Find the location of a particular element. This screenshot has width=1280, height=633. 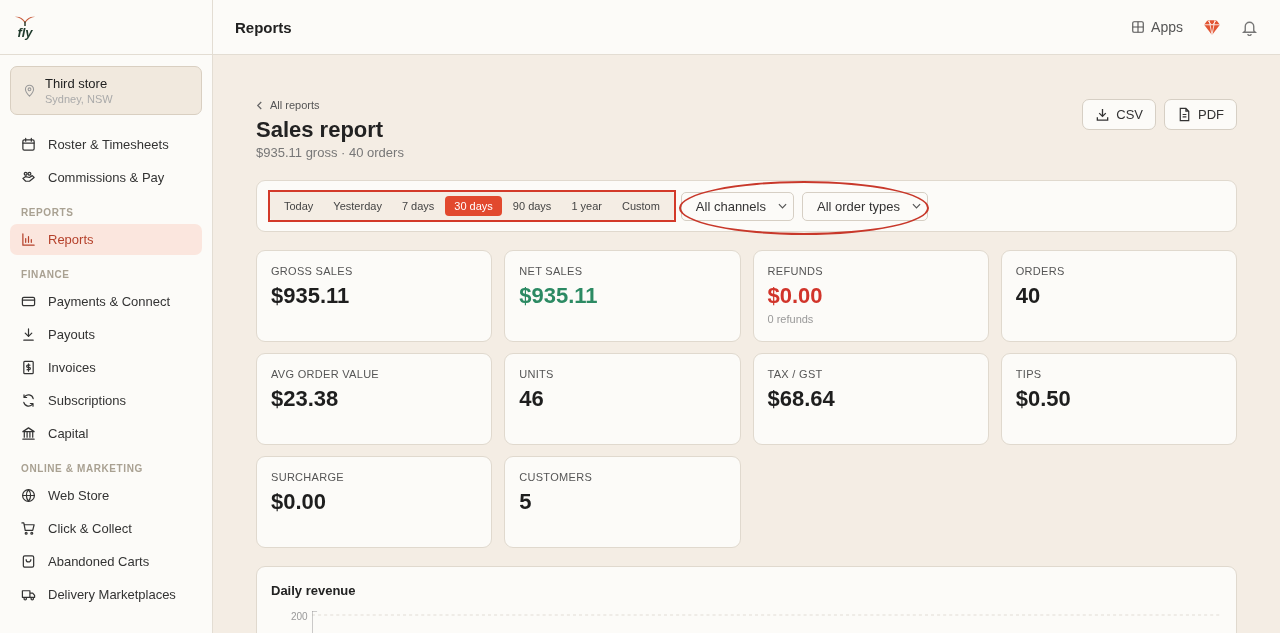

refresh-icon is located at coordinates (28, 400).